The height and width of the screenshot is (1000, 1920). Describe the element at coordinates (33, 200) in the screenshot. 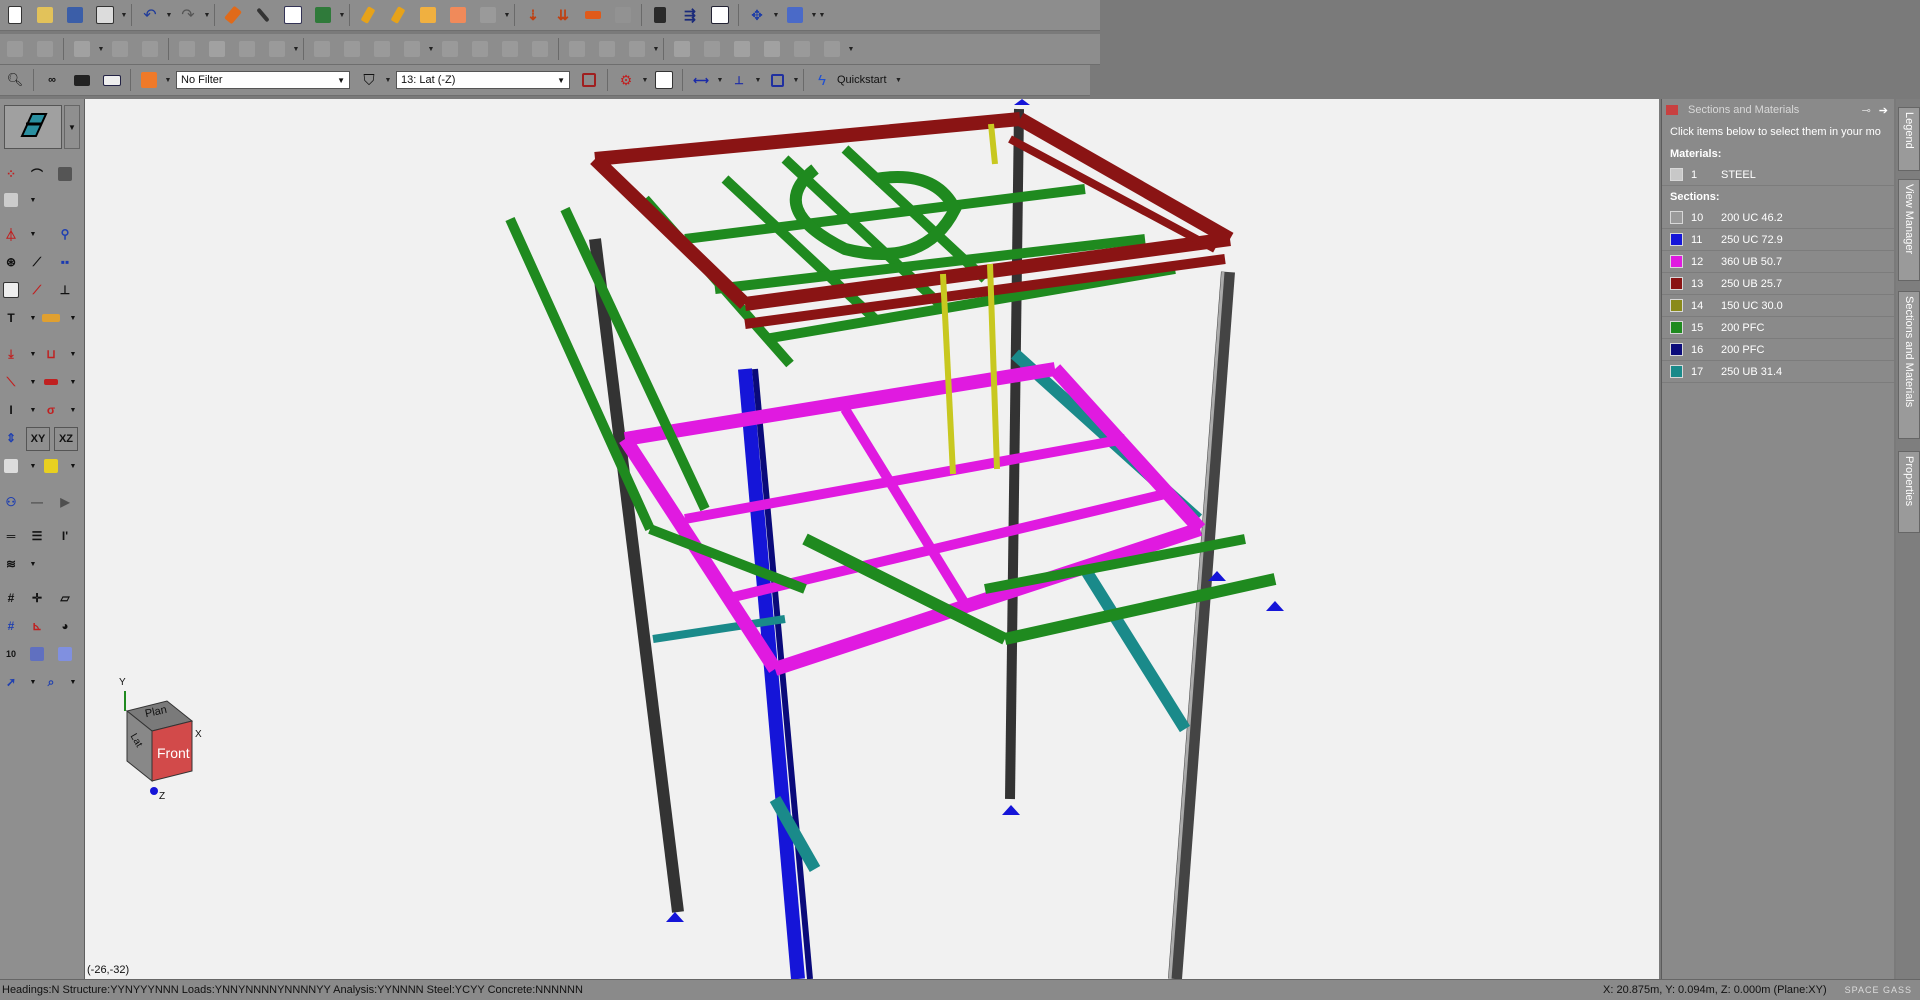

I see `plate-tool-dropdown: ▼` at that location.